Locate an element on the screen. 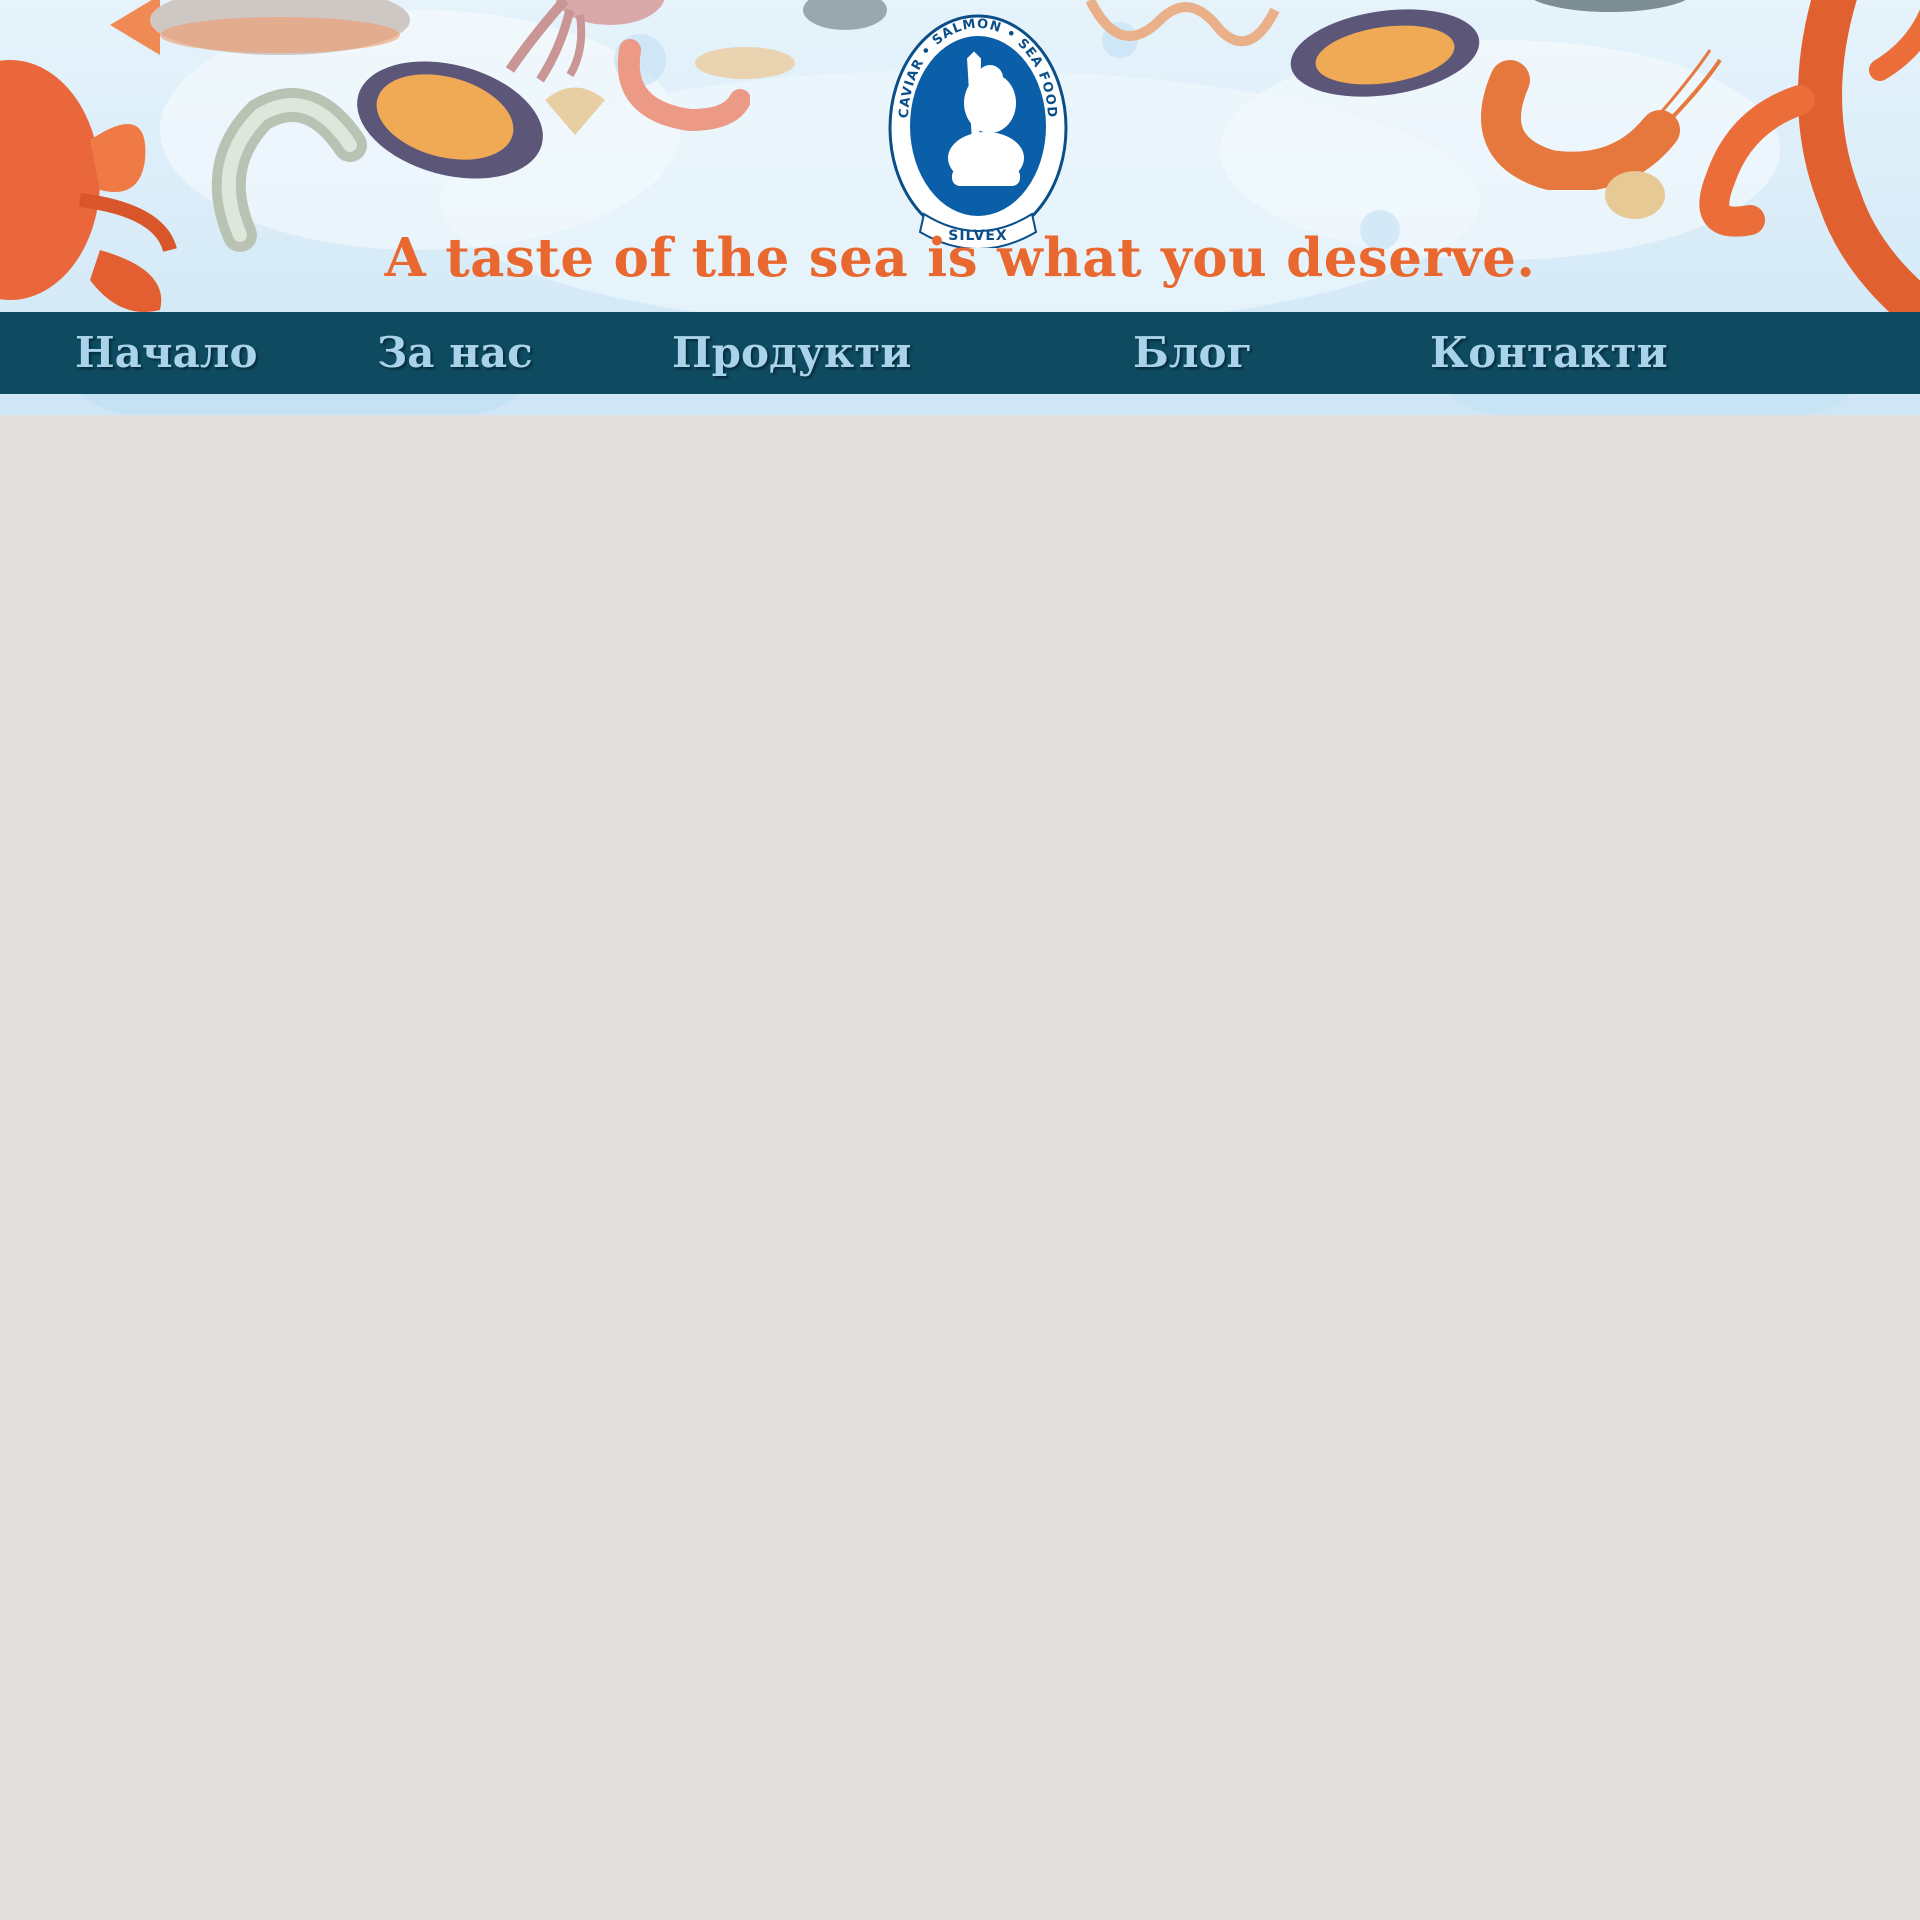 This screenshot has width=1920, height=1920. silvex-logo: CAVIAR • SALMON • SEA FOOD SILVEX is located at coordinates (978, 131).